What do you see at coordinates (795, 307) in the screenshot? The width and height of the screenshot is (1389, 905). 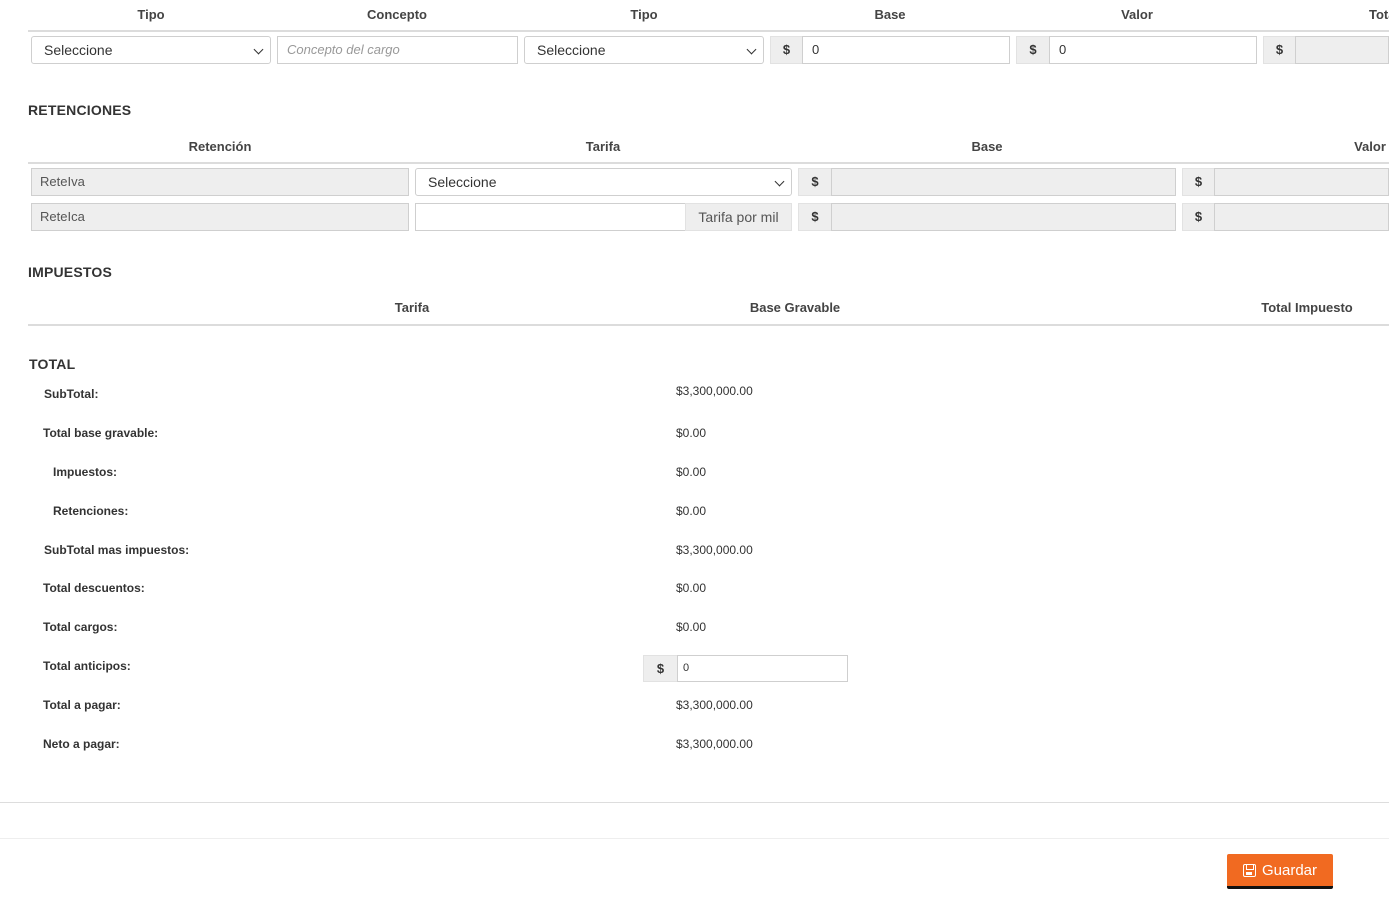 I see `header-imp-base-gravable: Base Gravable` at bounding box center [795, 307].